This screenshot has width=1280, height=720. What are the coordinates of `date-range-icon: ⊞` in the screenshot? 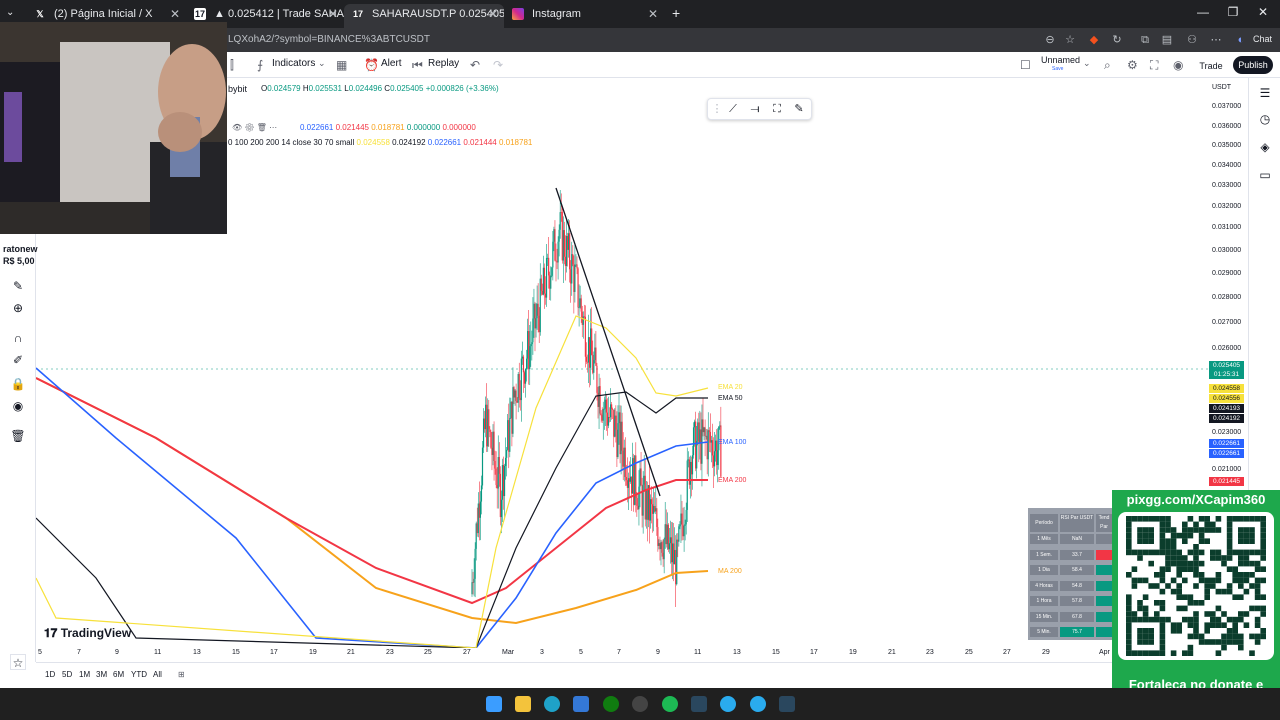 It's located at (181, 674).